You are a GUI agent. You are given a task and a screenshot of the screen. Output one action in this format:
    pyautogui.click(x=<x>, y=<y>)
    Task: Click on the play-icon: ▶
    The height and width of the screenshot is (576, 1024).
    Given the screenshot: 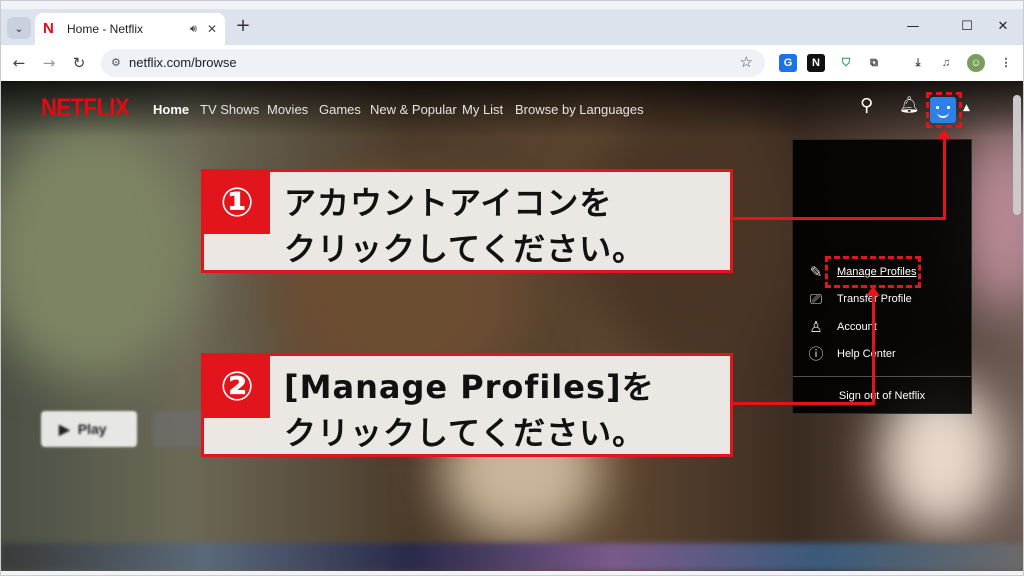 What is the action you would take?
    pyautogui.click(x=64, y=428)
    